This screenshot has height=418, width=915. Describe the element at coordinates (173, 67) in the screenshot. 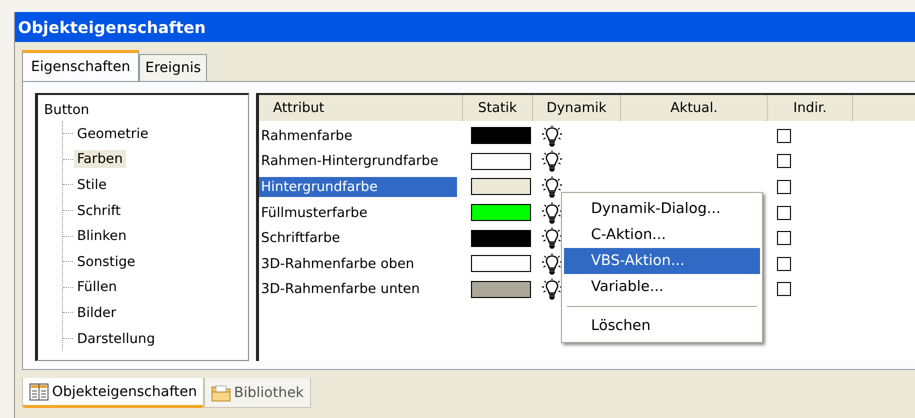

I see `tab: Ereignis` at that location.